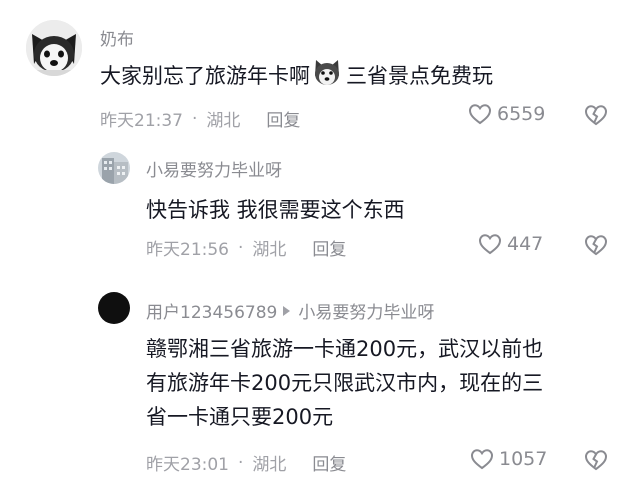 The image size is (640, 504). What do you see at coordinates (200, 119) in the screenshot?
I see `comment-meta: 昨天21:37 · 湖北 回复` at bounding box center [200, 119].